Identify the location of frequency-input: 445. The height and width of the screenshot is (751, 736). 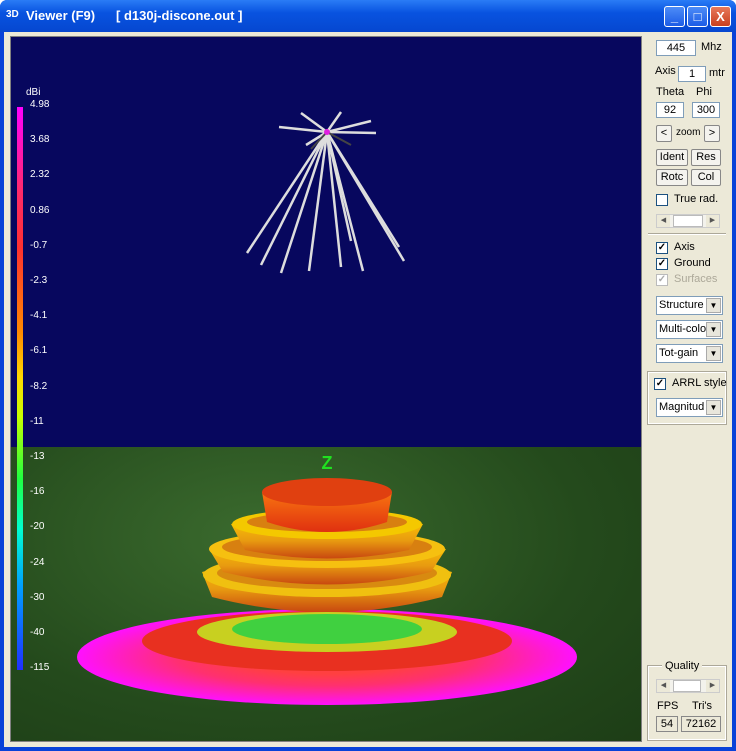
(676, 48).